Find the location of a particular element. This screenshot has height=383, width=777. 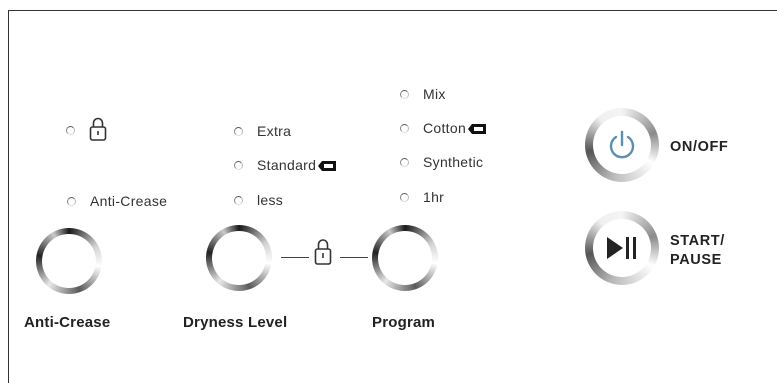

power-button is located at coordinates (622, 145).